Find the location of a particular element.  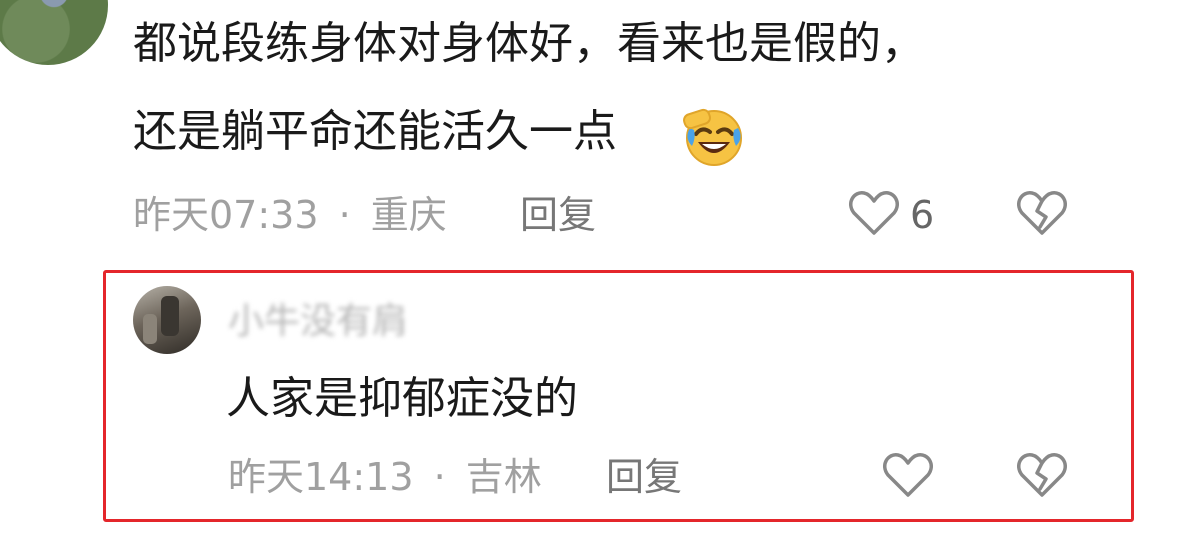

comment-text-line-2: 还是躺平命还能活久一点 is located at coordinates (375, 131).